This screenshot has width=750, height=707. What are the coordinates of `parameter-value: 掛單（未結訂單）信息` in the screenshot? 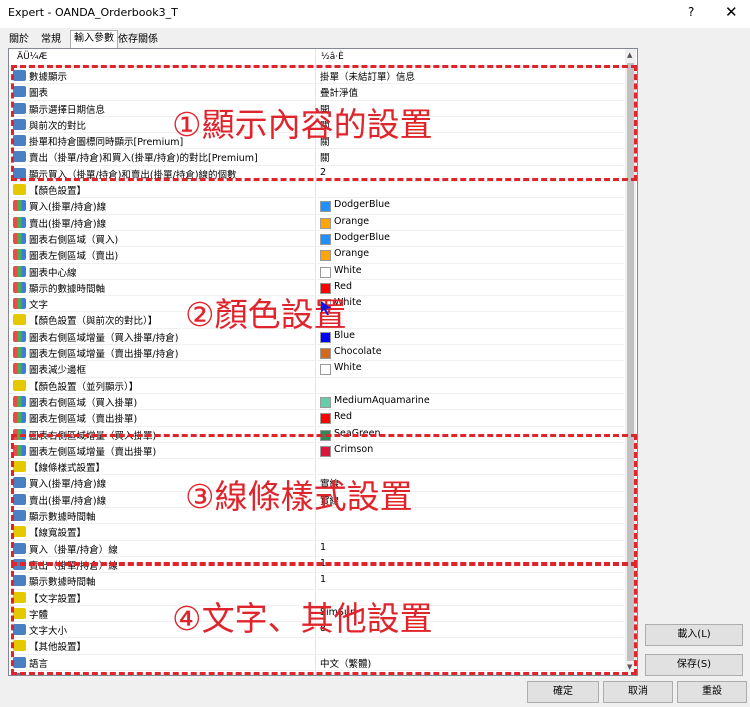 It's located at (367, 76).